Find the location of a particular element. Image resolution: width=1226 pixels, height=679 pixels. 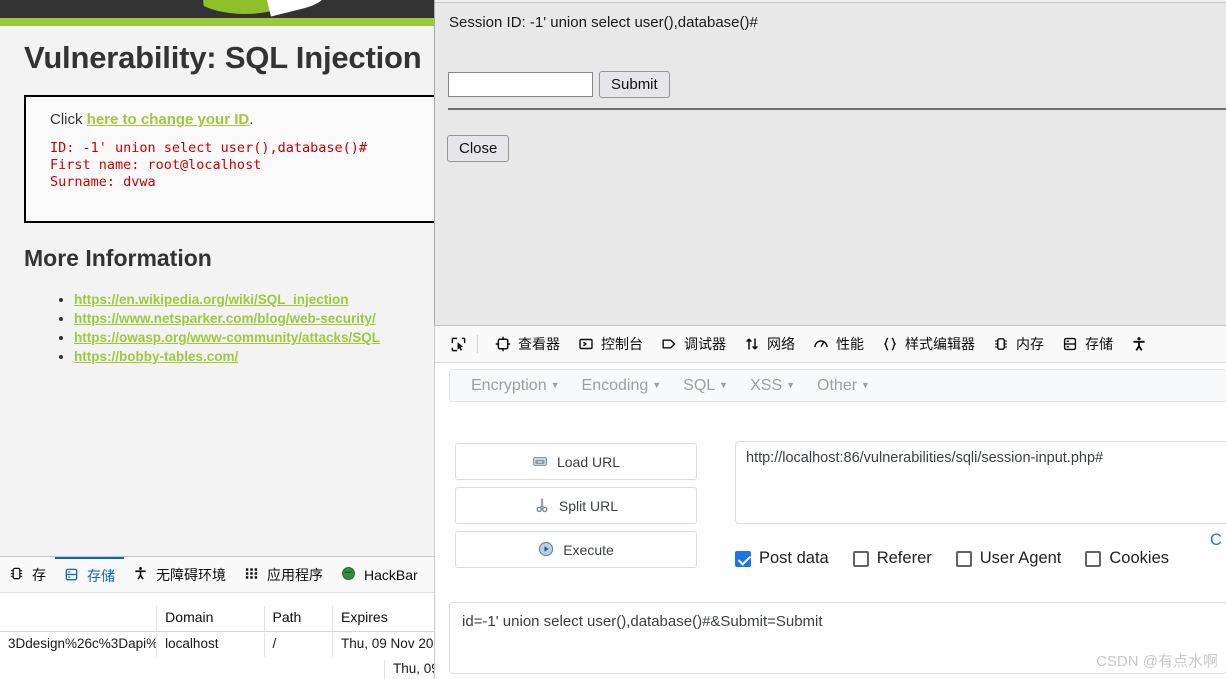

devtools-toolbar: 查看器 控制台 调试器 网络 性能 样式编辑器 内存 存储 is located at coordinates (830, 344).